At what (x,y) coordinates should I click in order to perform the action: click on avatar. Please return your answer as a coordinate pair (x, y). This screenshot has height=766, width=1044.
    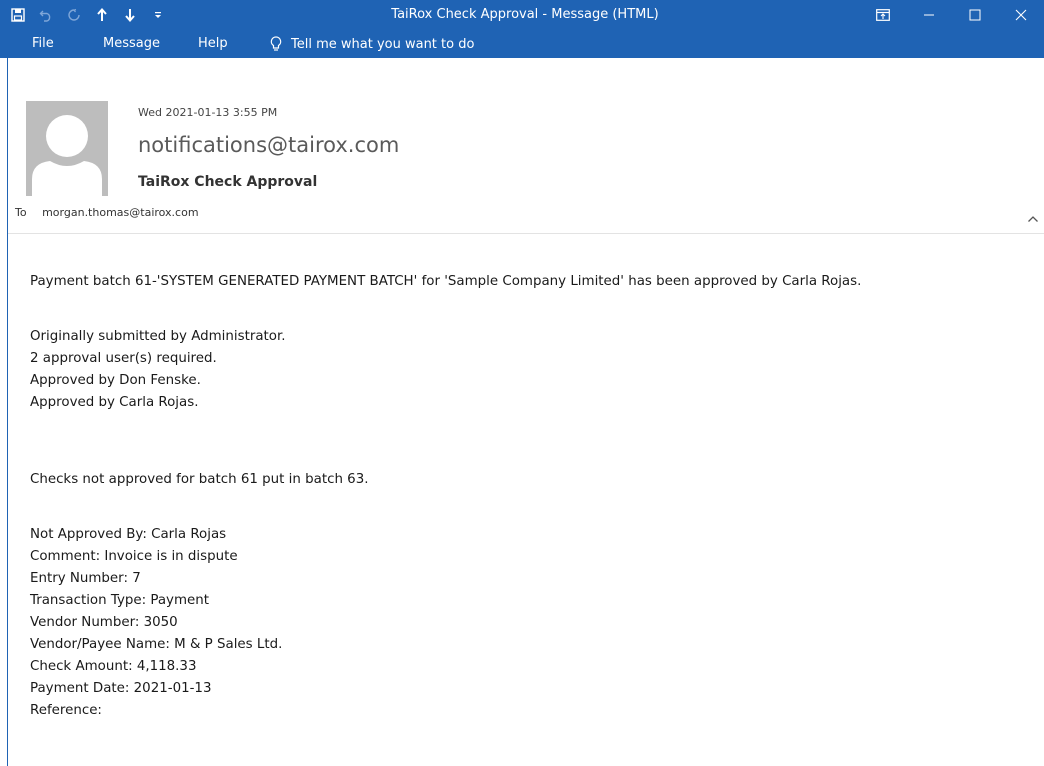
    Looking at the image, I should click on (67, 148).